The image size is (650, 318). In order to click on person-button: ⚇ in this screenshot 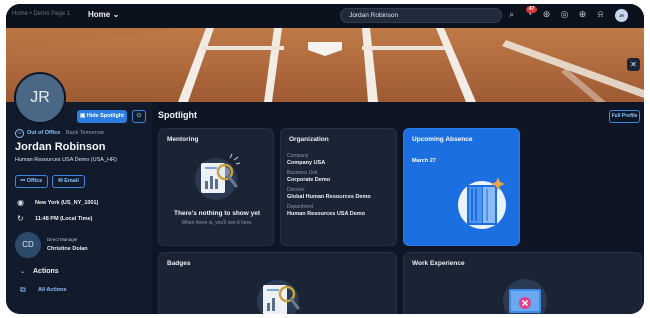, I will do `click(139, 116)`.